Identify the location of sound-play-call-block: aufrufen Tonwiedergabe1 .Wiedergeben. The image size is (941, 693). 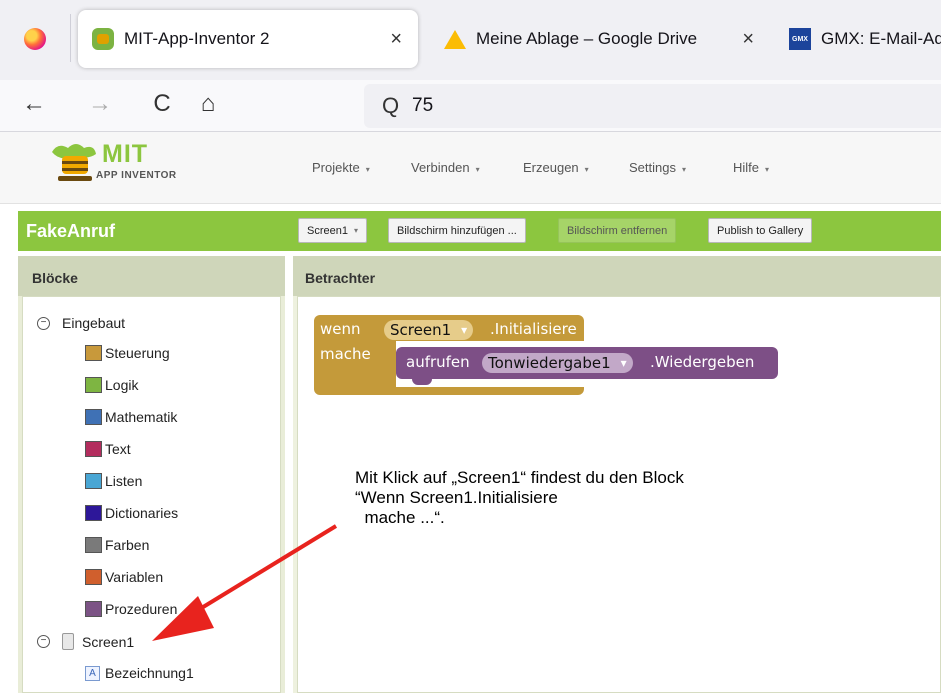
(587, 363).